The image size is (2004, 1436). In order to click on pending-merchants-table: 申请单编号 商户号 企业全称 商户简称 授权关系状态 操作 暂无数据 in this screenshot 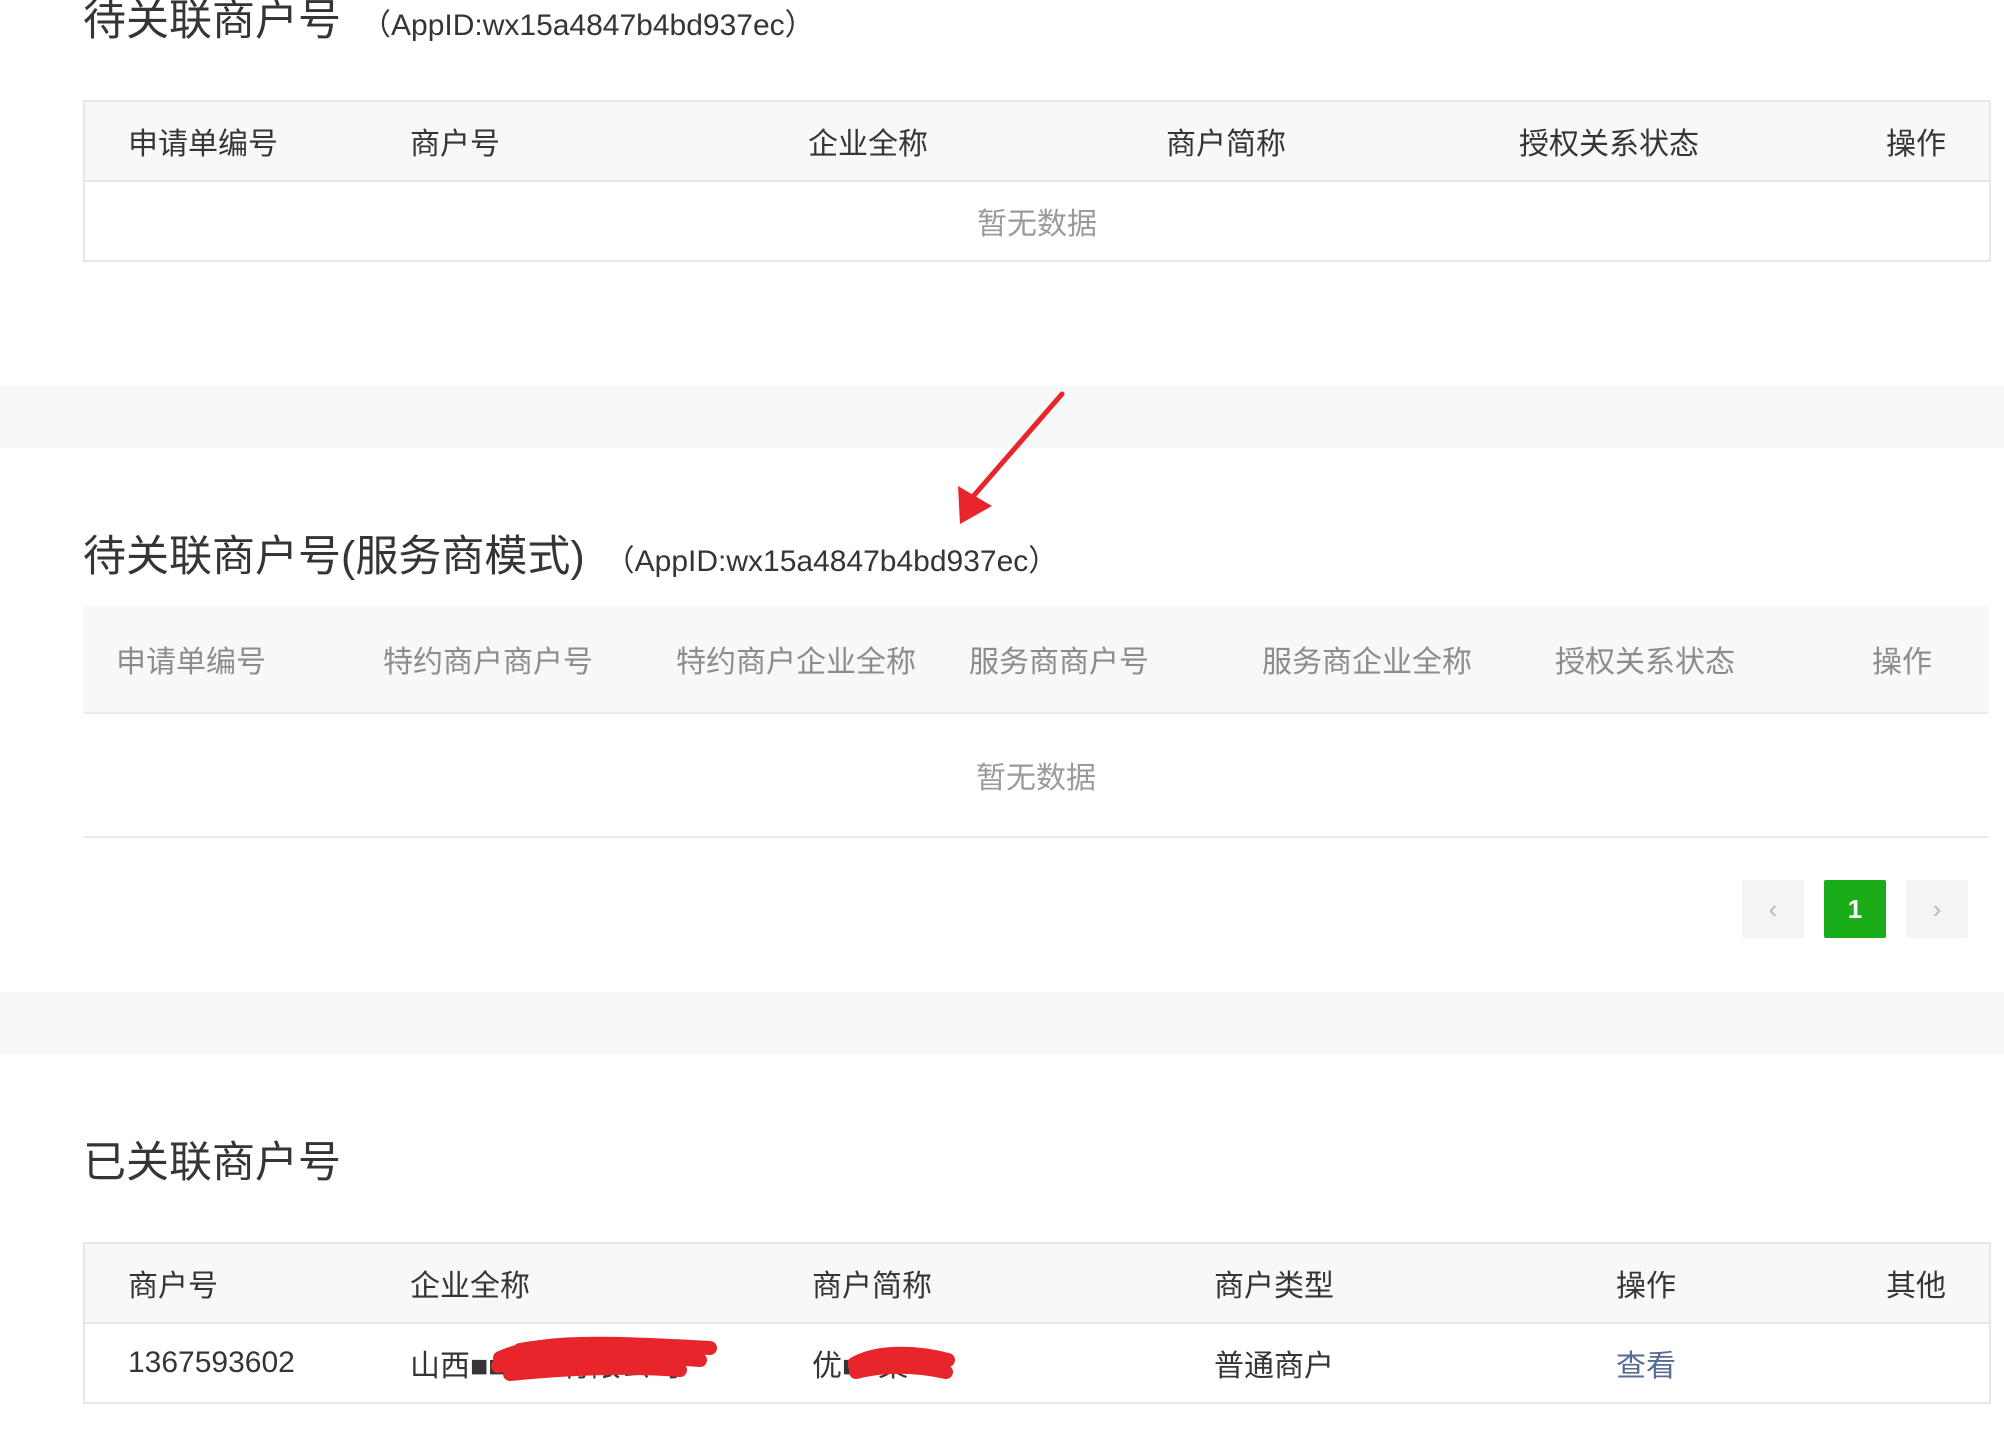, I will do `click(1037, 181)`.